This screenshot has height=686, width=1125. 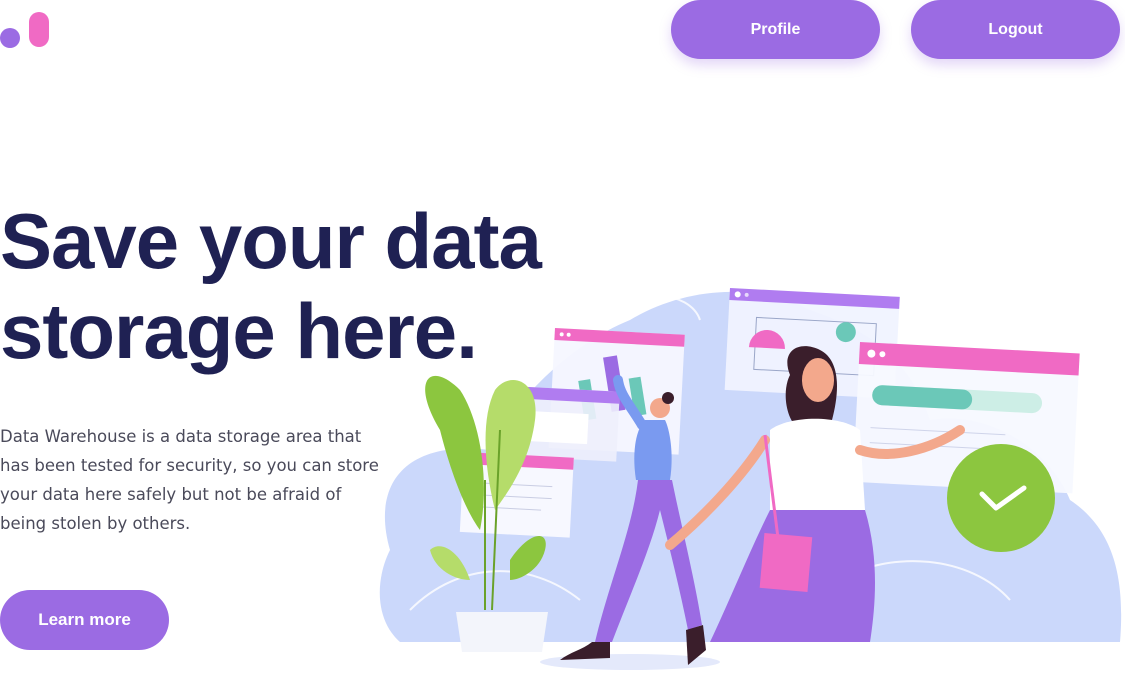 What do you see at coordinates (271, 241) in the screenshot?
I see `hero-title-line-1: Save your data` at bounding box center [271, 241].